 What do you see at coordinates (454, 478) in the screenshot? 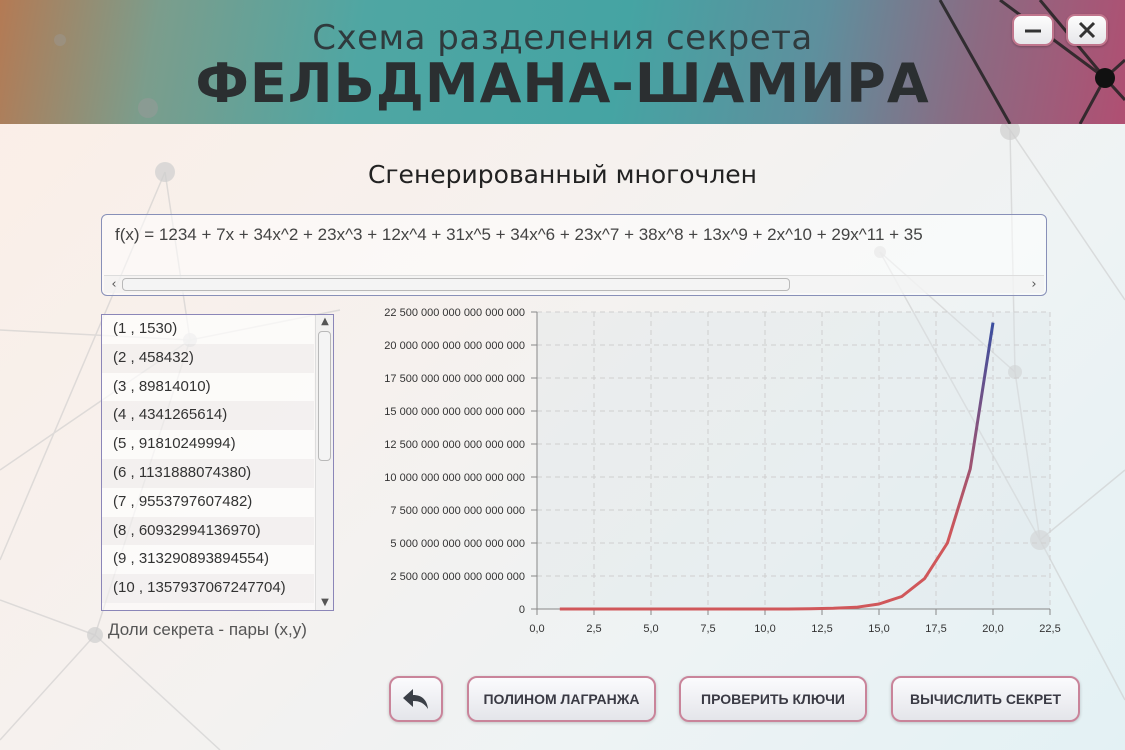
I see `y-tick-label: 10 000 000 000 000 000 000` at bounding box center [454, 478].